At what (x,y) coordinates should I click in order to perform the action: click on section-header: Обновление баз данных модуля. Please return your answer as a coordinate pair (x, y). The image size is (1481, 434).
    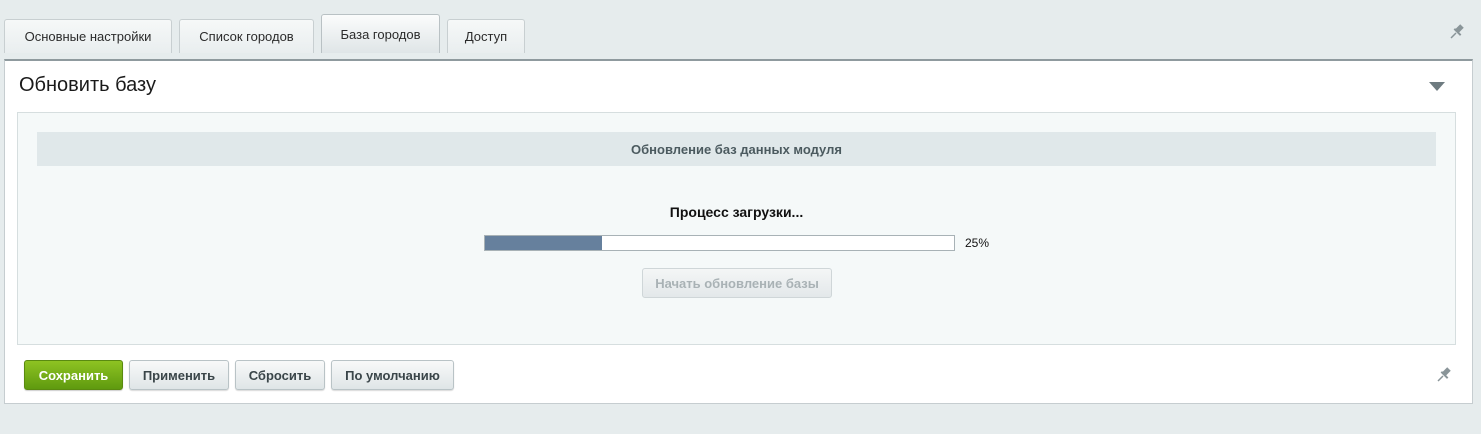
    Looking at the image, I should click on (736, 149).